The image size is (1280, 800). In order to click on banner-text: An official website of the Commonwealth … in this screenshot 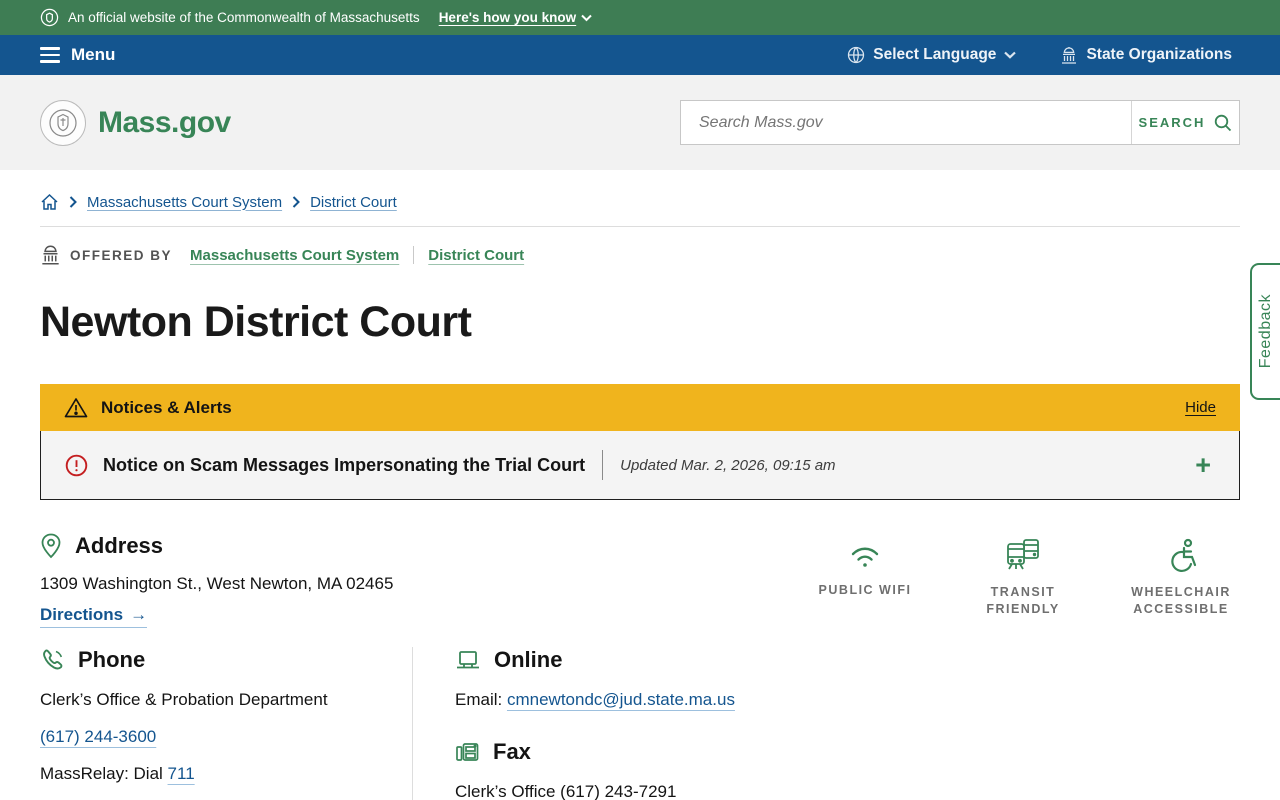, I will do `click(244, 17)`.